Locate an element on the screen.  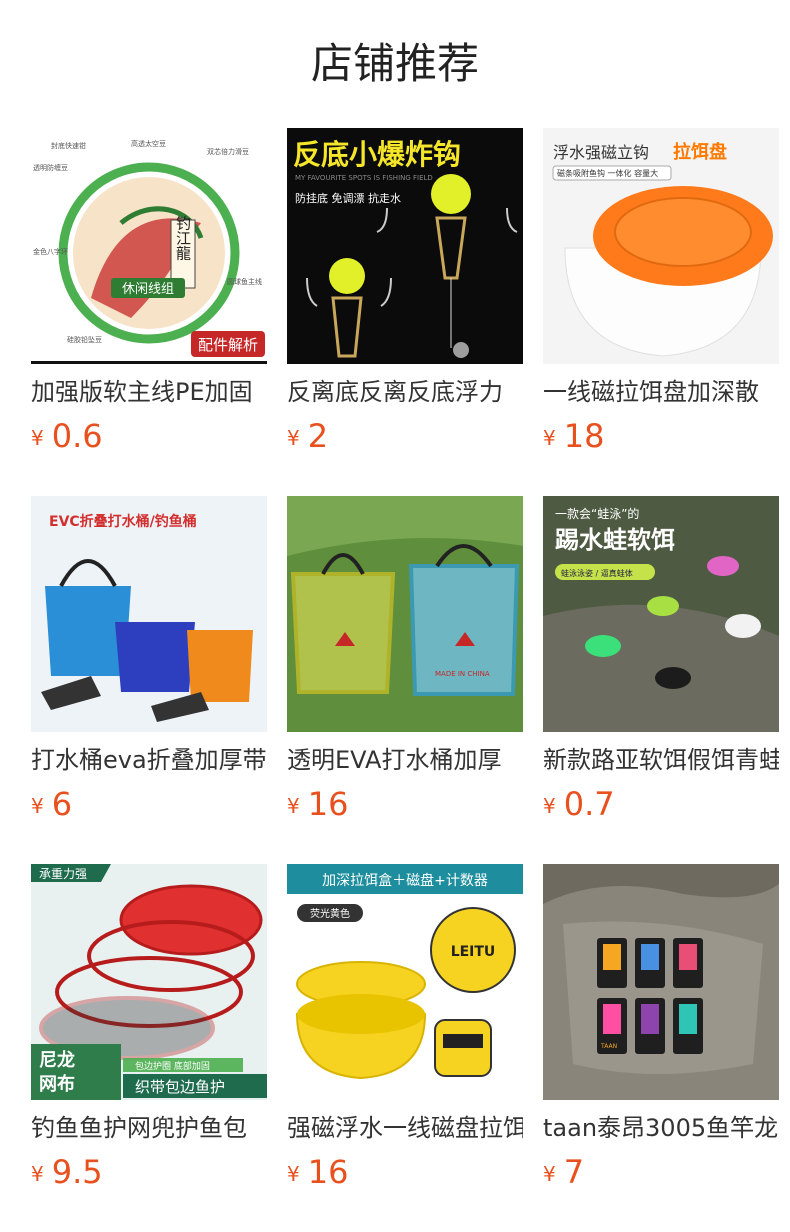
label-text: 金色八字环 is located at coordinates (50, 251).